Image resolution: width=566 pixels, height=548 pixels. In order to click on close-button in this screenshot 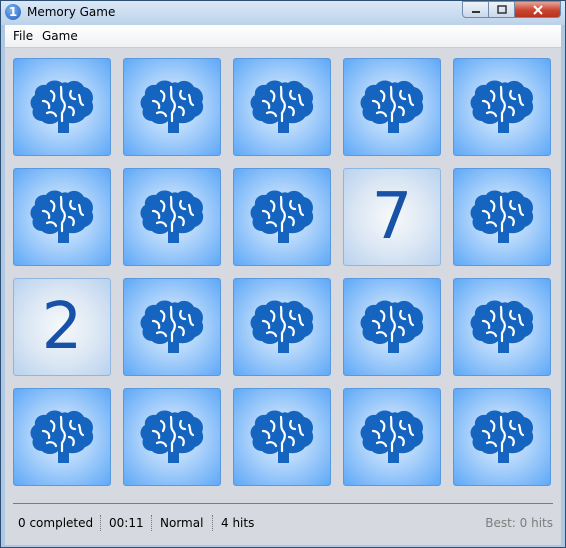, I will do `click(538, 9)`.